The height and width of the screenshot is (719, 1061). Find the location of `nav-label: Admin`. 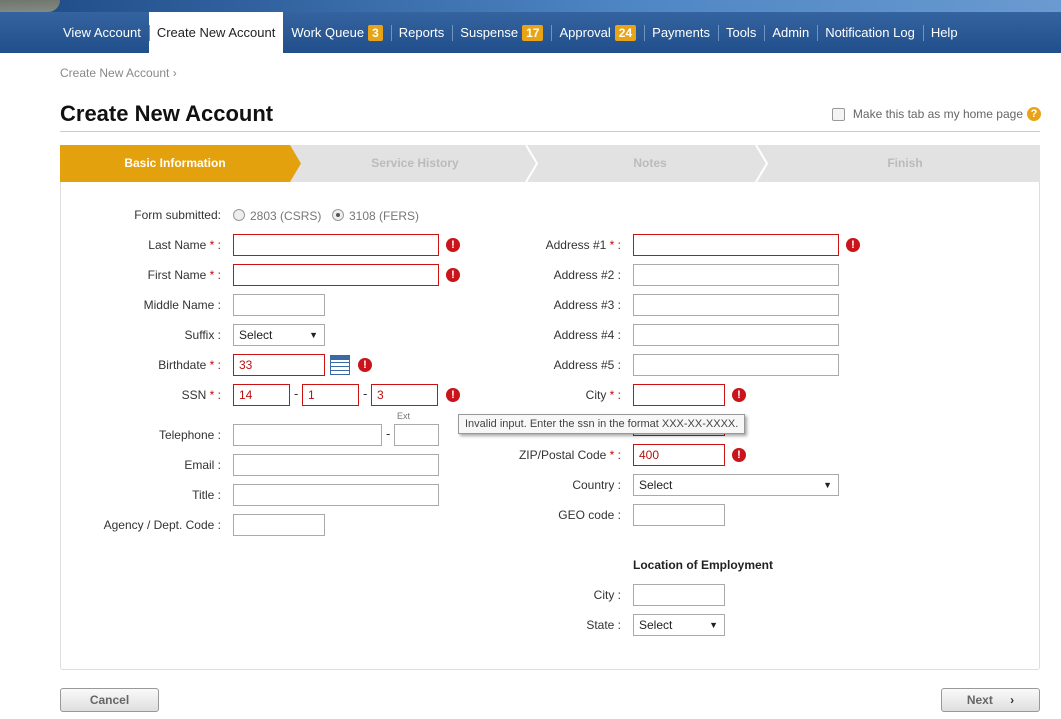

nav-label: Admin is located at coordinates (791, 32).